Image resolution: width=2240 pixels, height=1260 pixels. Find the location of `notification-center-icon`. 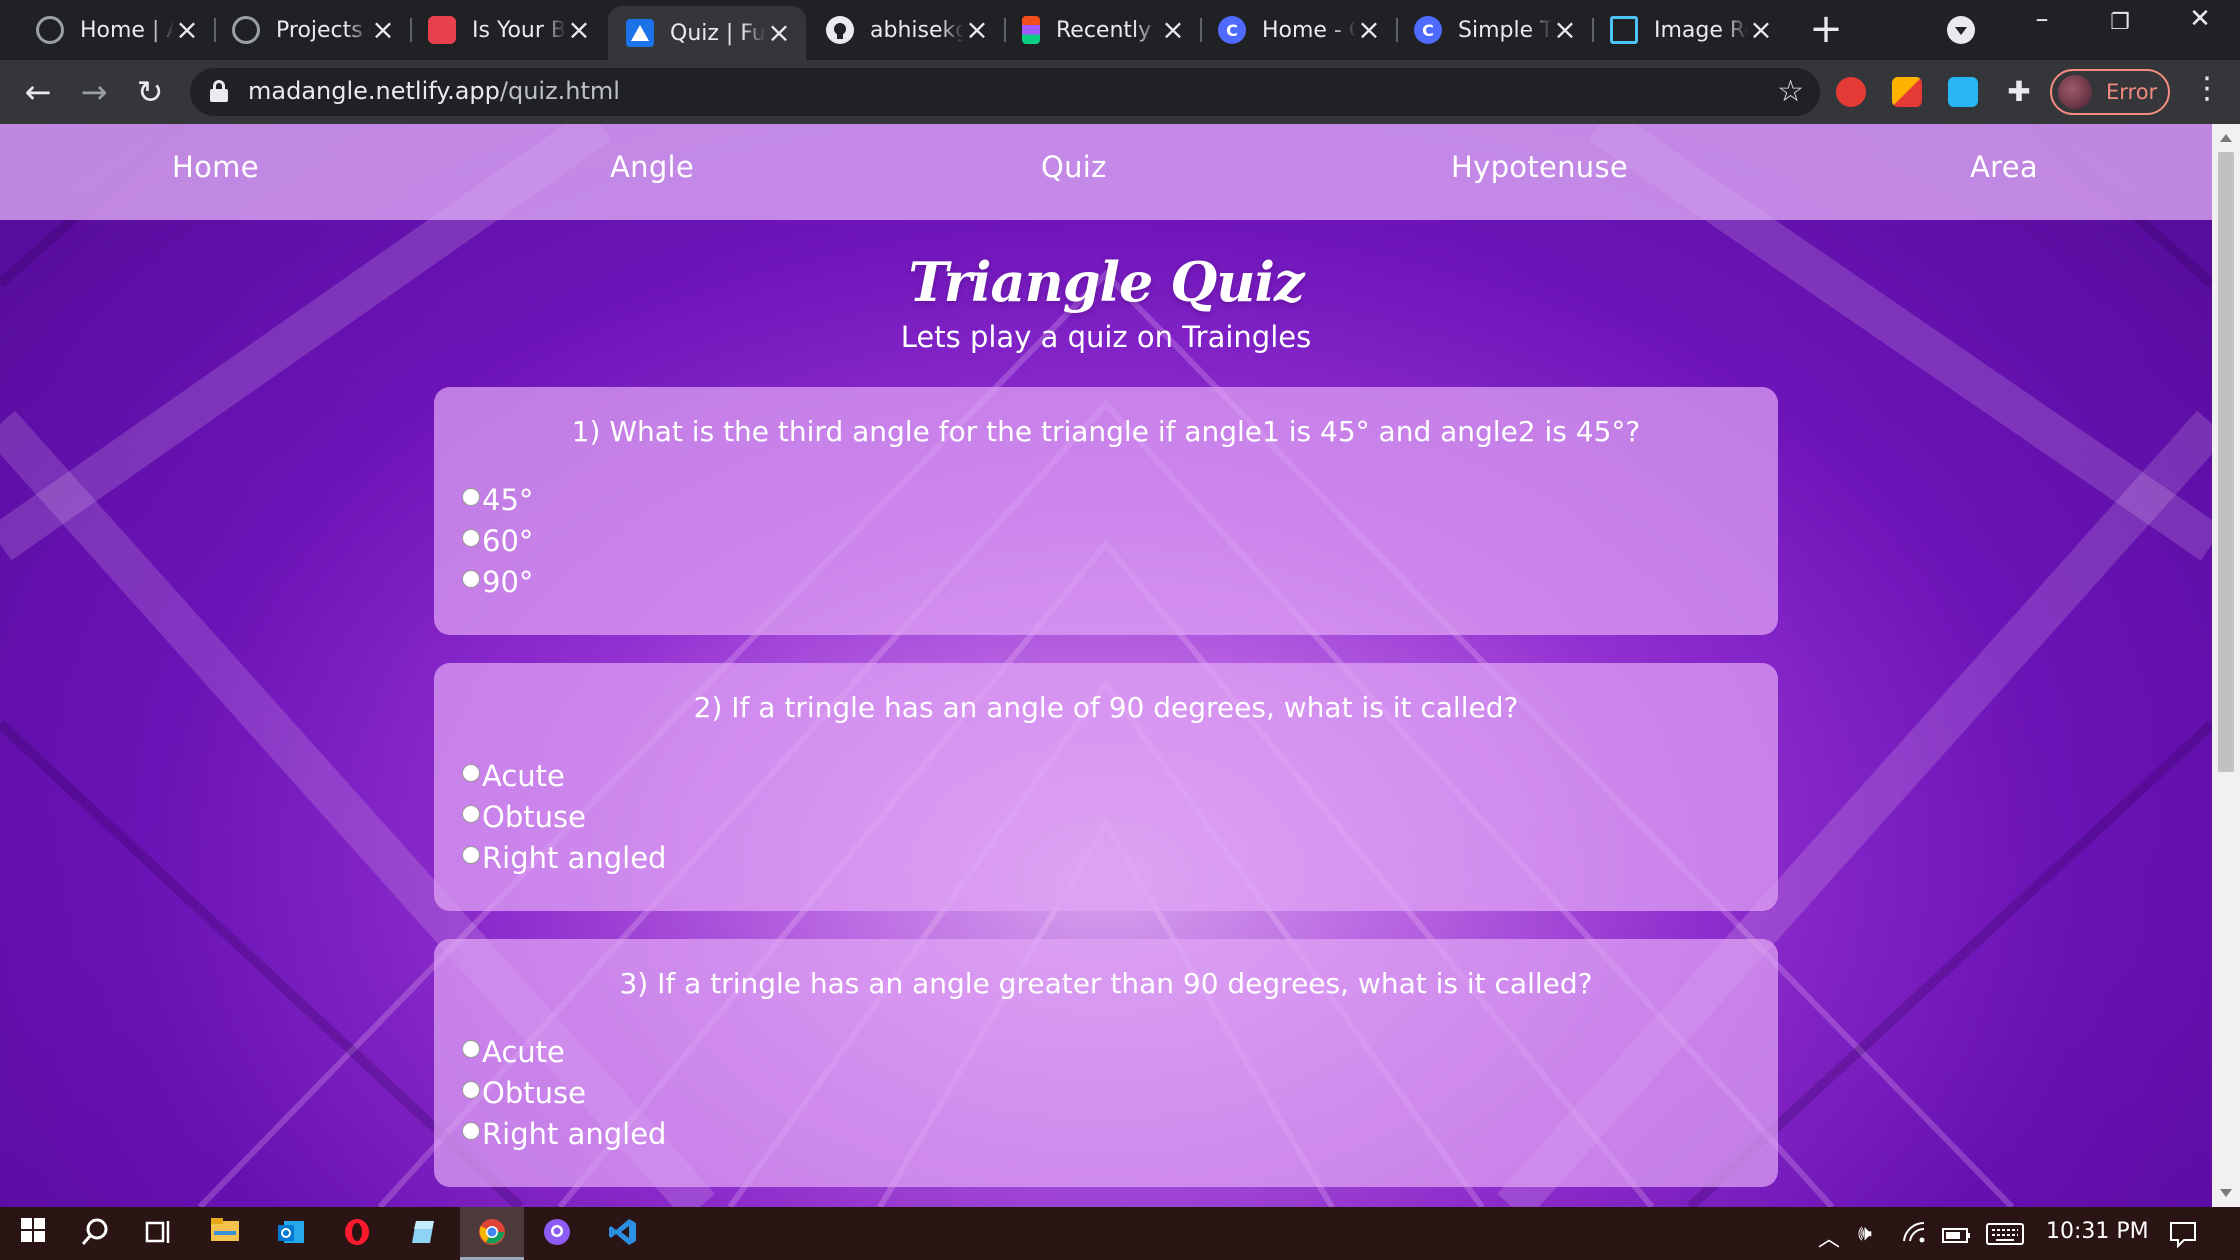

notification-center-icon is located at coordinates (2183, 1237).